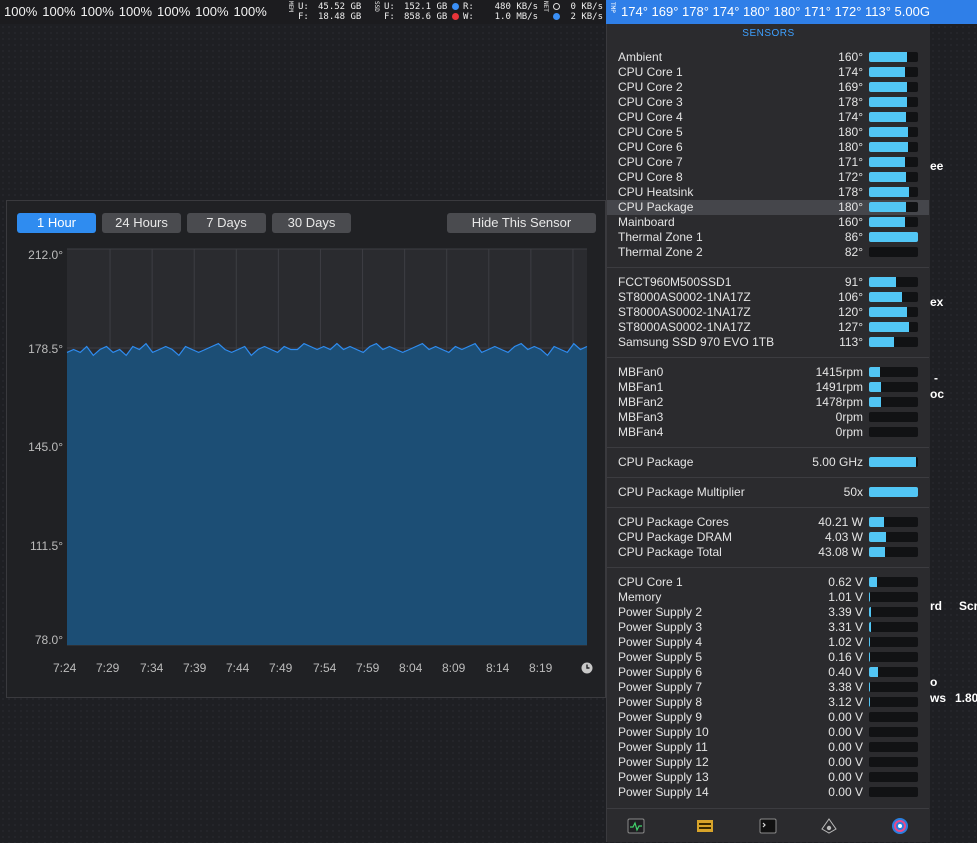 The height and width of the screenshot is (843, 977). I want to click on desktop-label: -, so click(936, 378).